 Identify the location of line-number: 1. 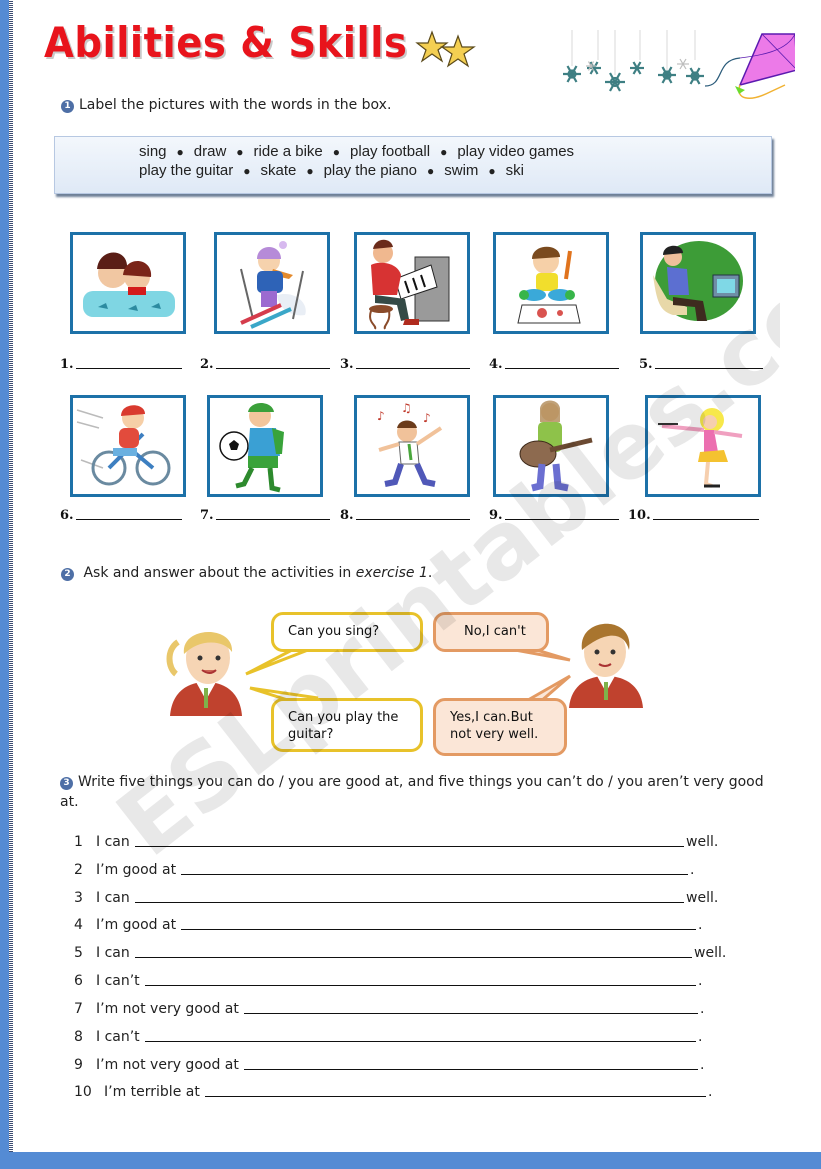
(78, 842).